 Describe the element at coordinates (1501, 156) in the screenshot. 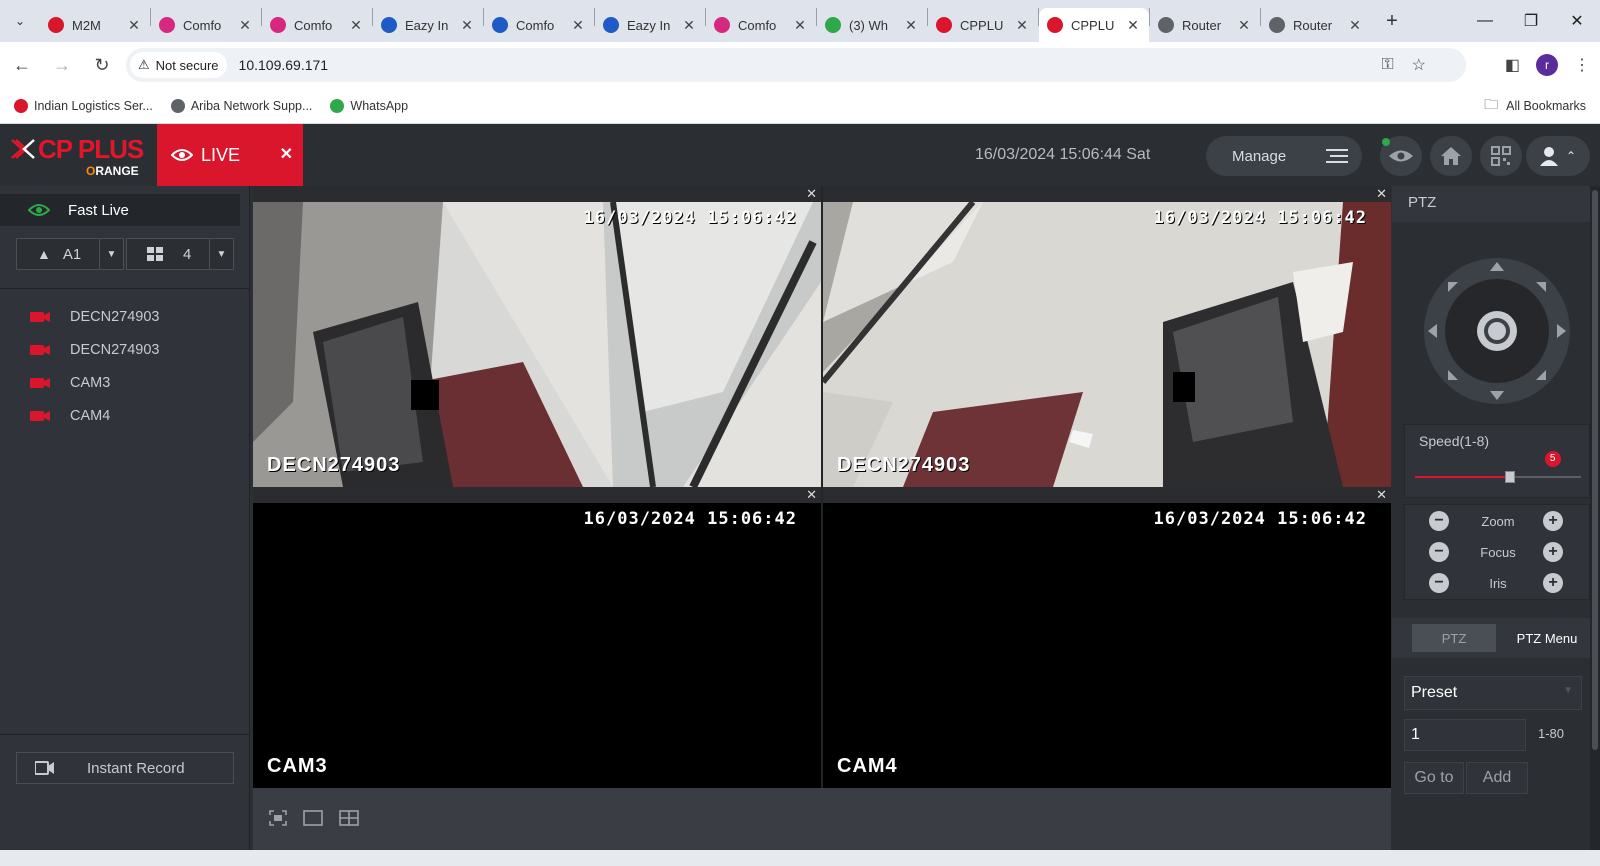

I see `qr-code-button` at that location.